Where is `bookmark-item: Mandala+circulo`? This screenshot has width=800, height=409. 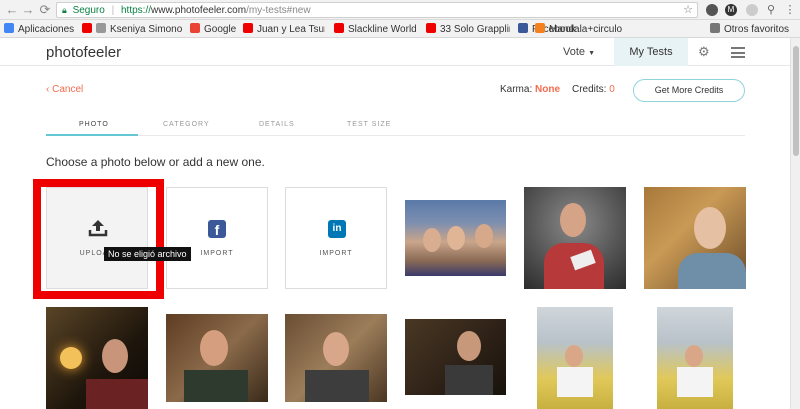 bookmark-item: Mandala+circulo is located at coordinates (580, 29).